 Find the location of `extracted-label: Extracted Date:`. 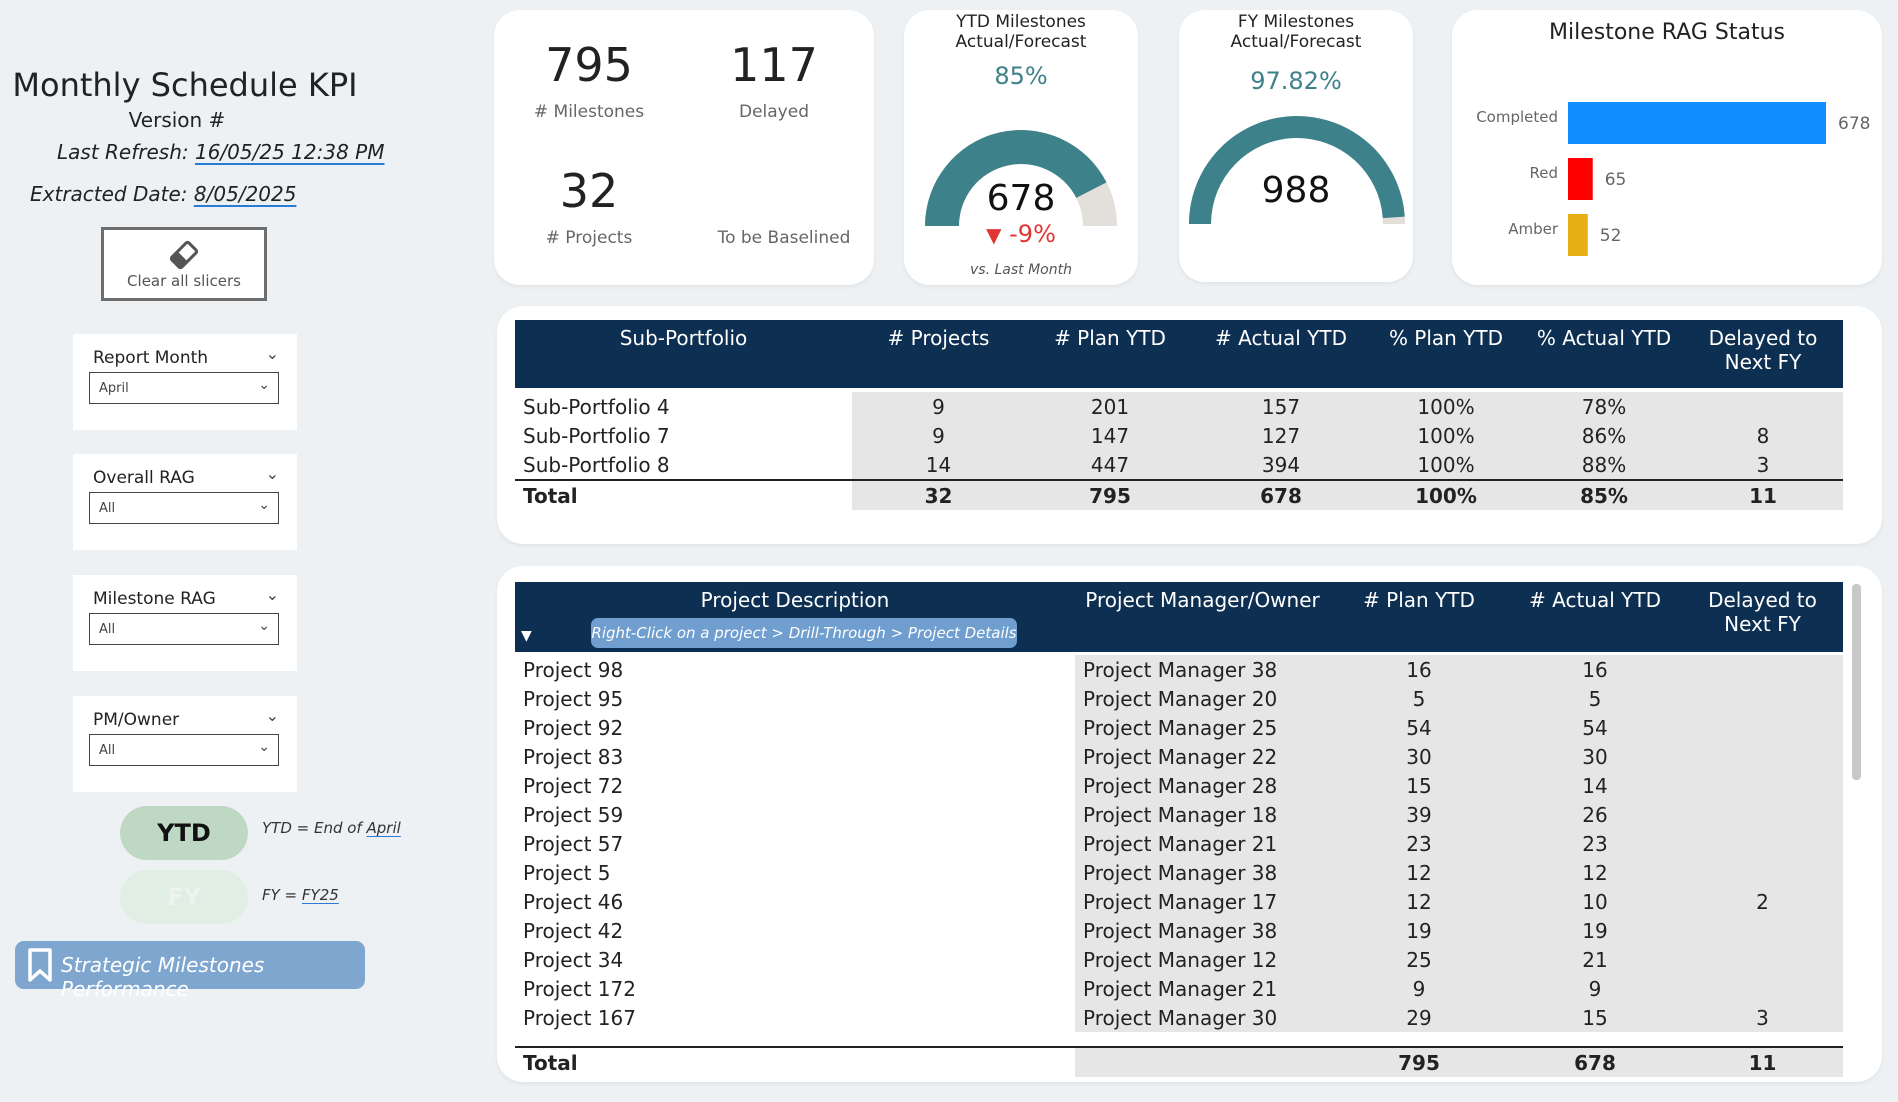

extracted-label: Extracted Date: is located at coordinates (109, 194).